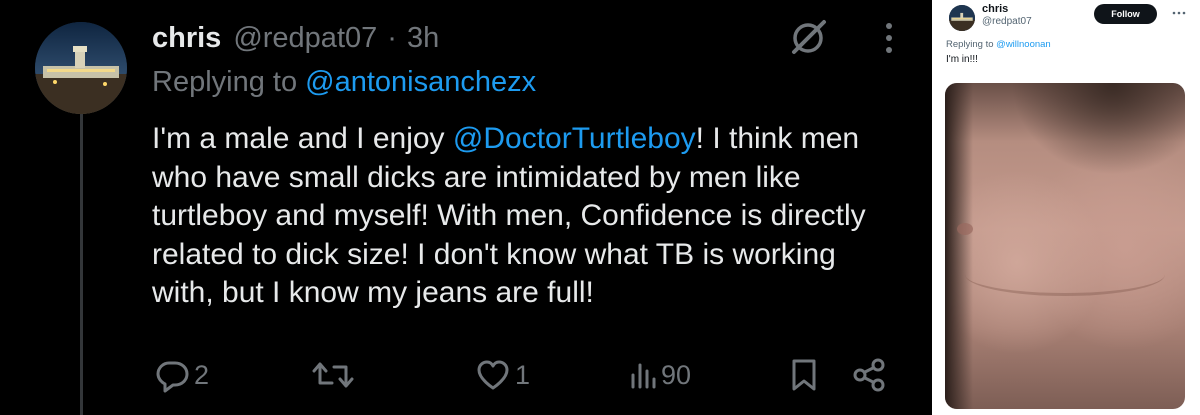 The height and width of the screenshot is (415, 1200). Describe the element at coordinates (202, 374) in the screenshot. I see `reply-count: 2` at that location.